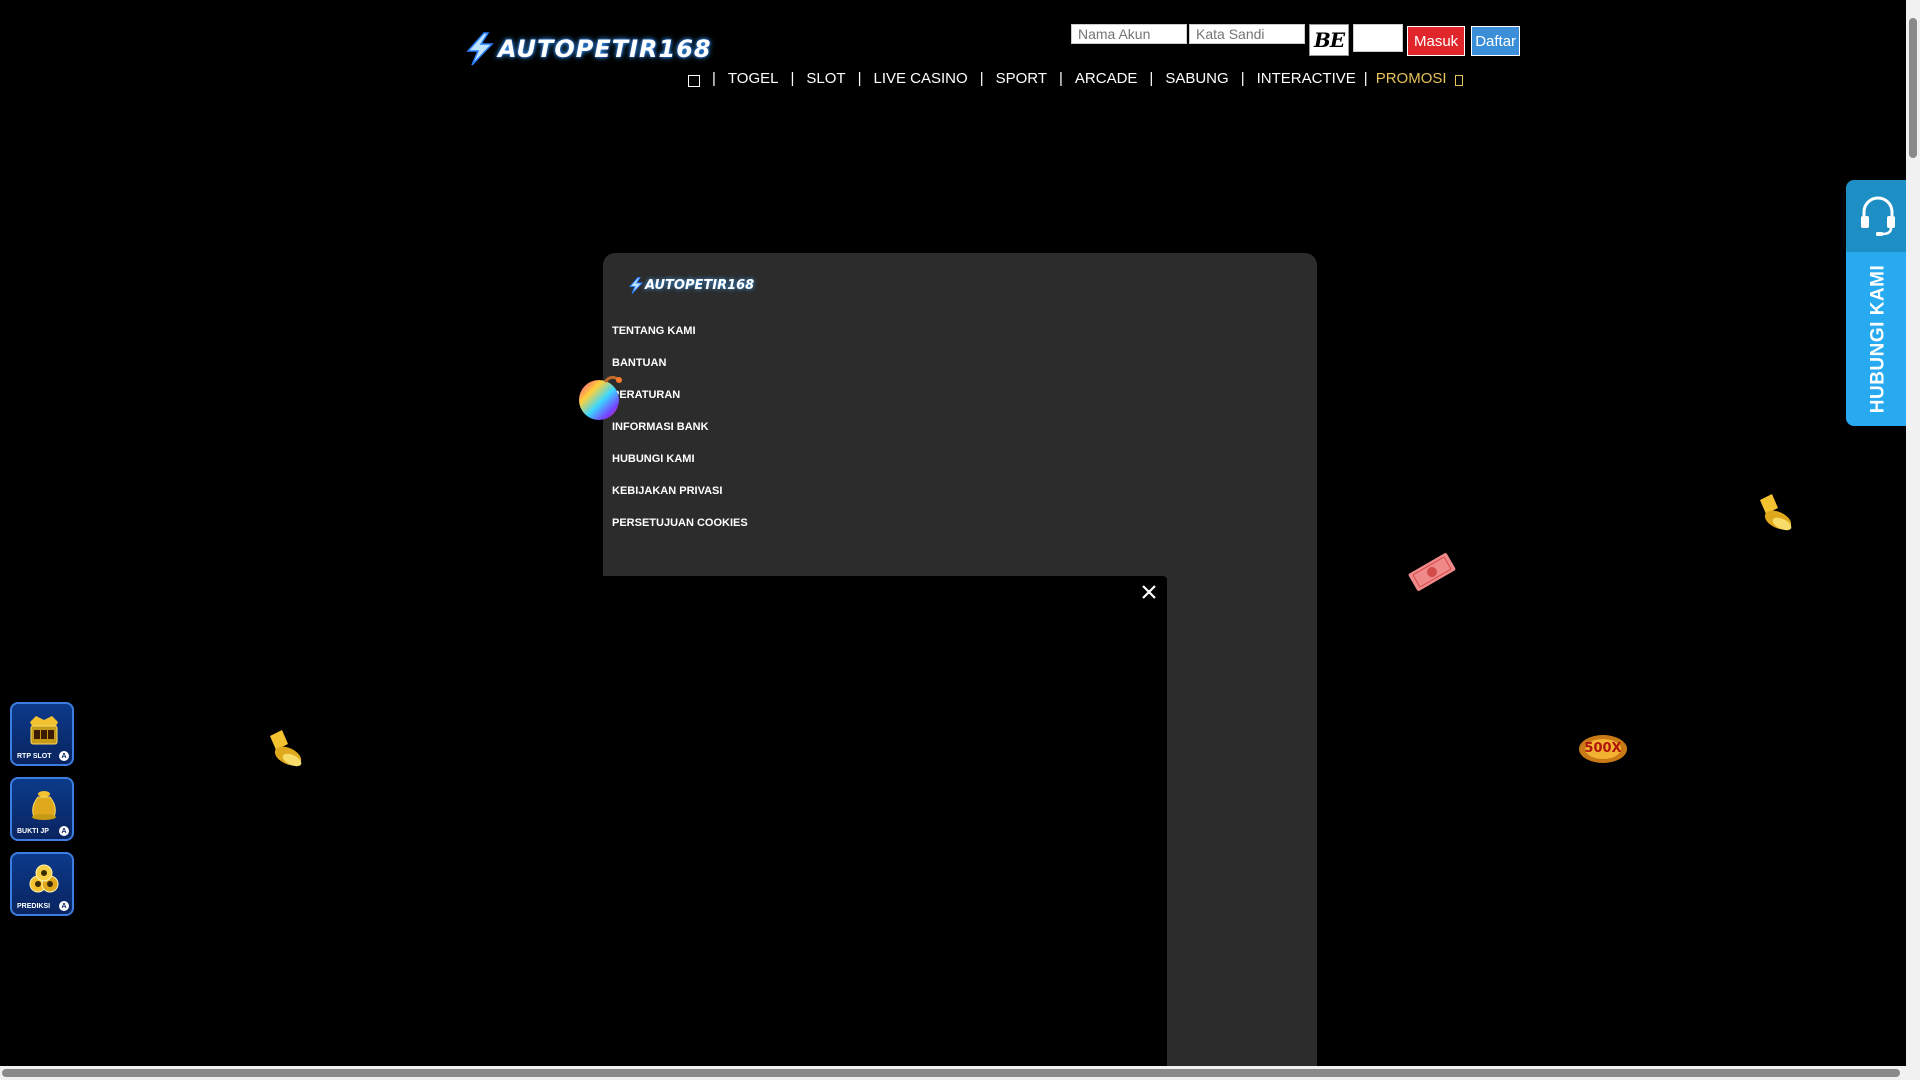 The image size is (1920, 1080). What do you see at coordinates (44, 730) in the screenshot?
I see `slot-machine-icon` at bounding box center [44, 730].